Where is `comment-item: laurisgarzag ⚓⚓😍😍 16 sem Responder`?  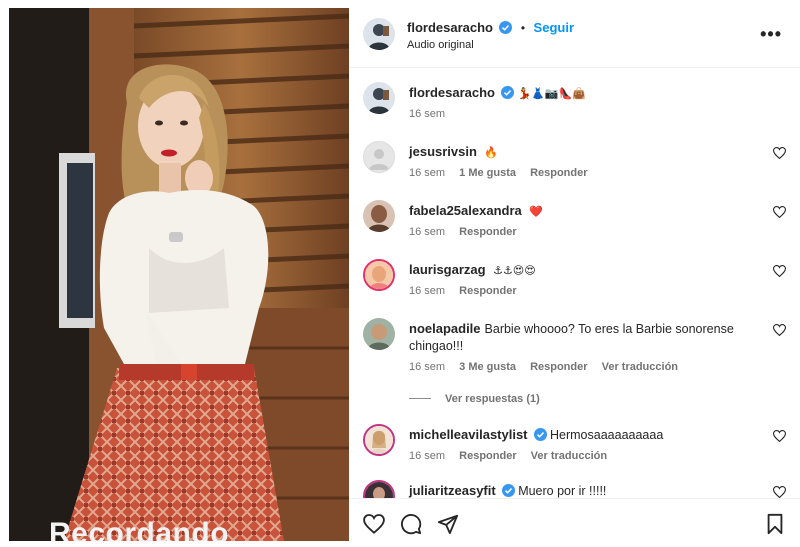
comment-item: laurisgarzag ⚓⚓😍😍 16 sem Responder is located at coordinates (575, 284).